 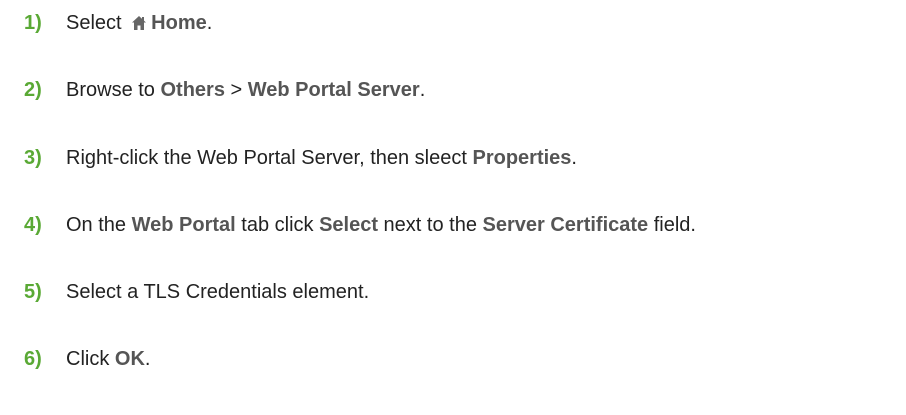 I want to click on step-text-part: Select a TLS Credentials element., so click(x=218, y=291).